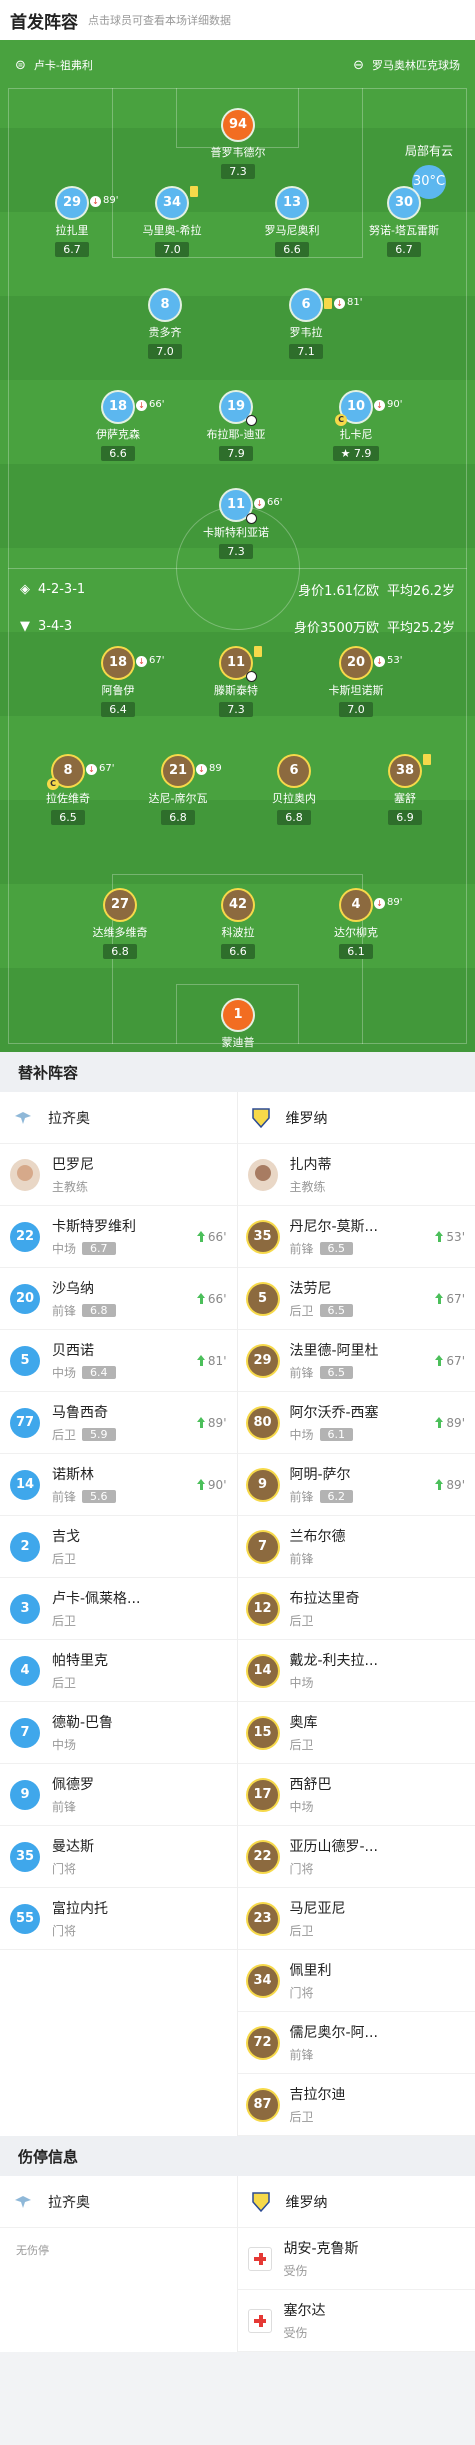 Image resolution: width=475 pixels, height=2445 pixels. Describe the element at coordinates (306, 332) in the screenshot. I see `player-name: 罗韦拉` at that location.